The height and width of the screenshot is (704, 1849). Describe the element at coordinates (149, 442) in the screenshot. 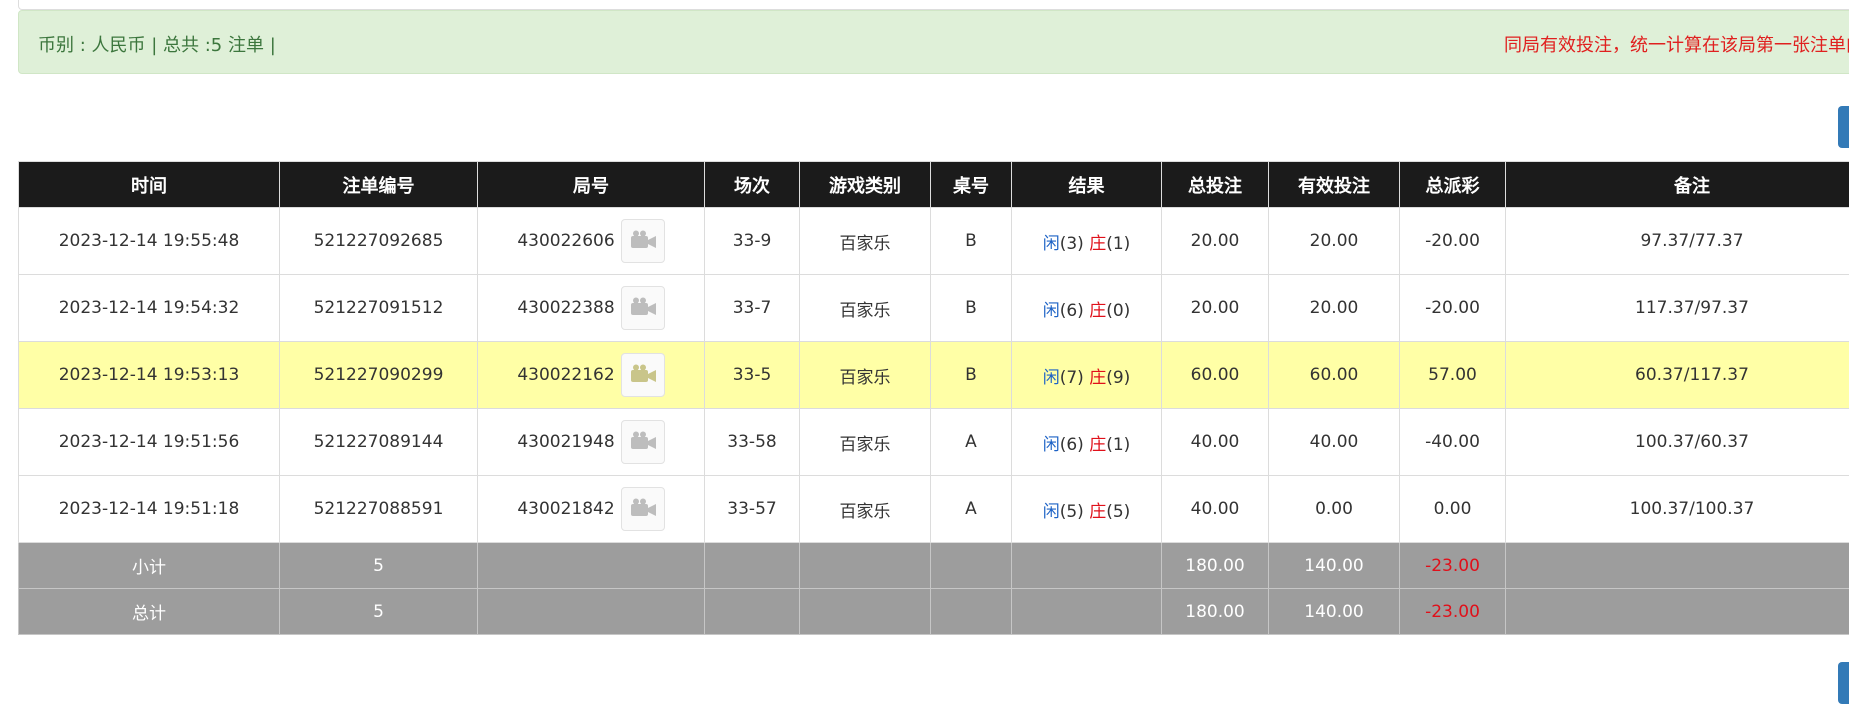

I see `cell-time: 2023-12-14 19:51:56` at that location.